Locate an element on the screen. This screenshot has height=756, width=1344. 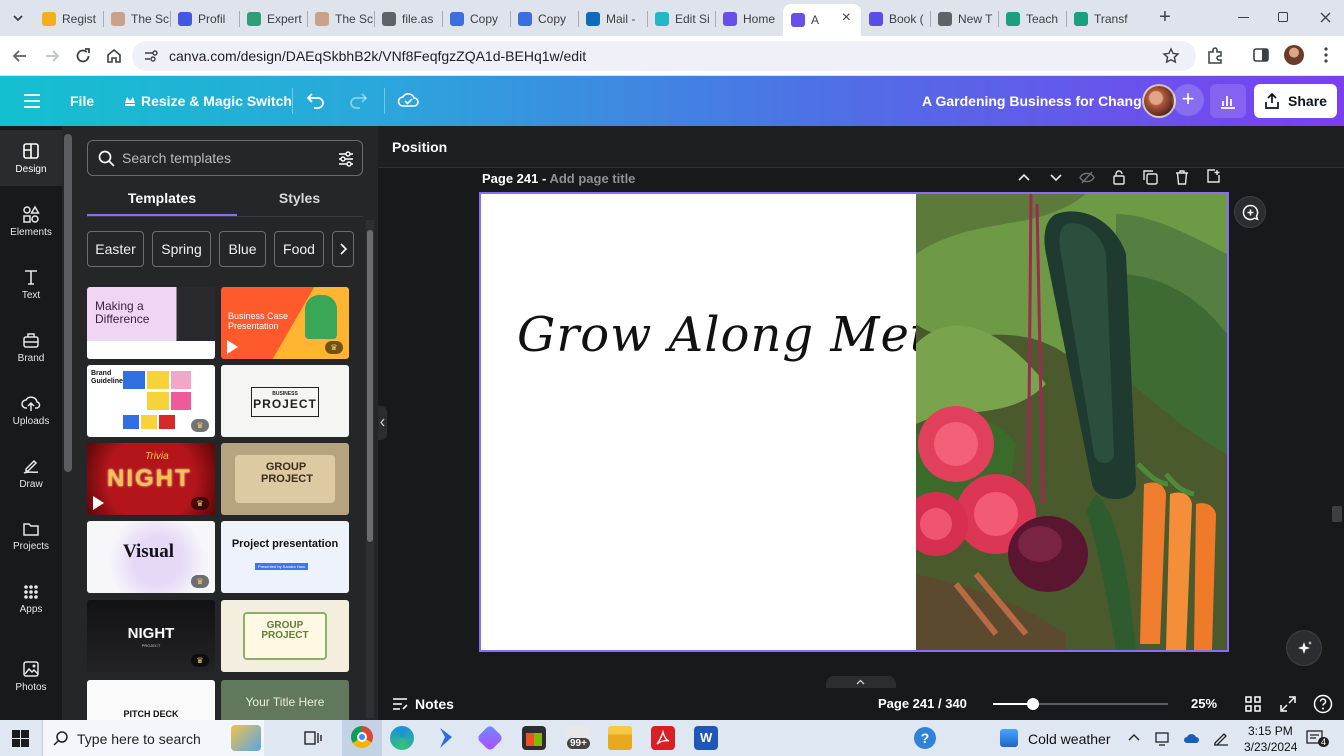
cloud-saved-icon is located at coordinates (408, 100).